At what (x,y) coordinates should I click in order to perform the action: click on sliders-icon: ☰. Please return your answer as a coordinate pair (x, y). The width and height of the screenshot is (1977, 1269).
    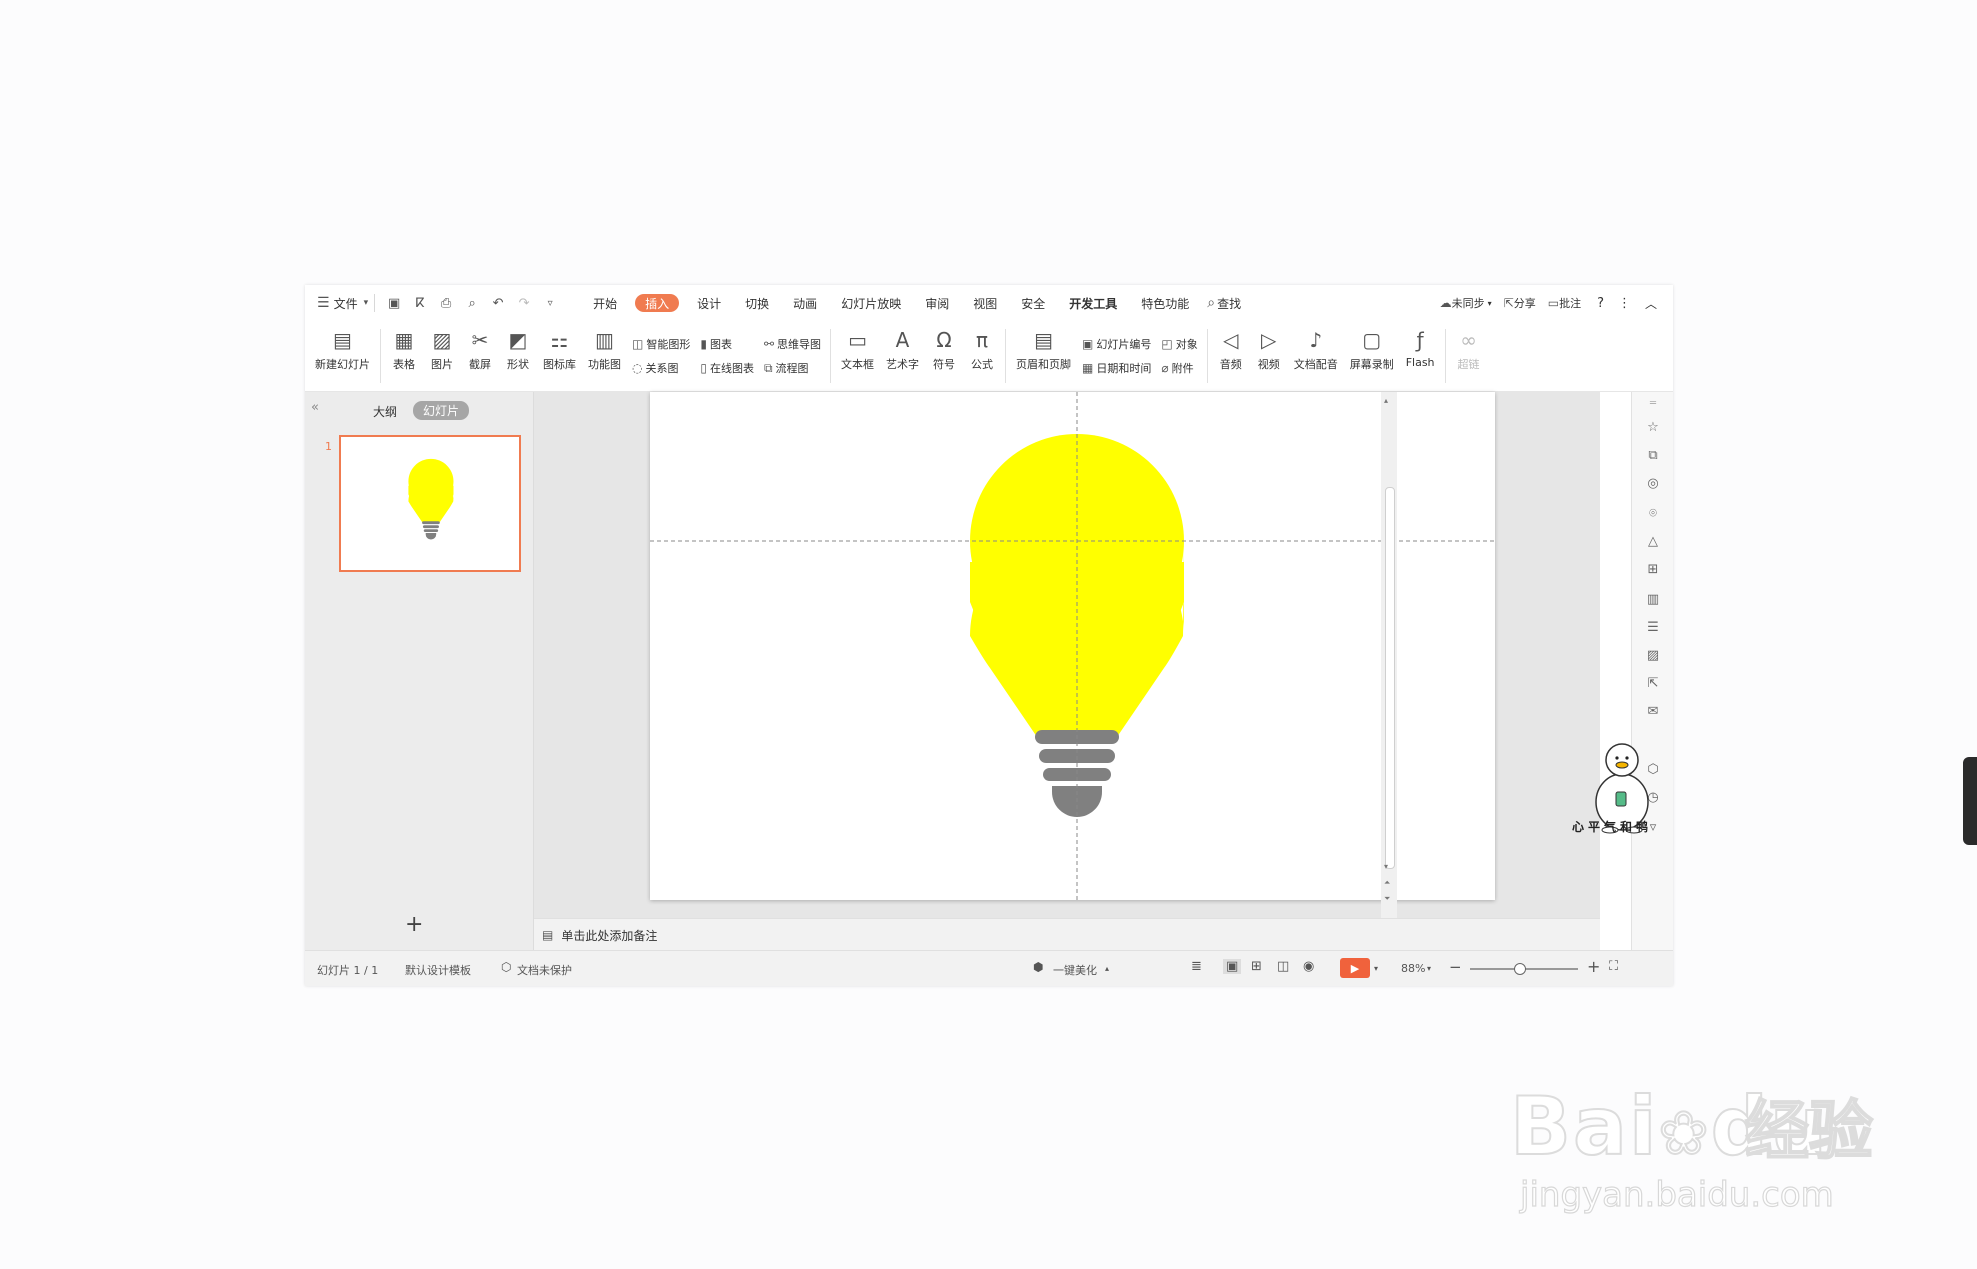
    Looking at the image, I should click on (1653, 627).